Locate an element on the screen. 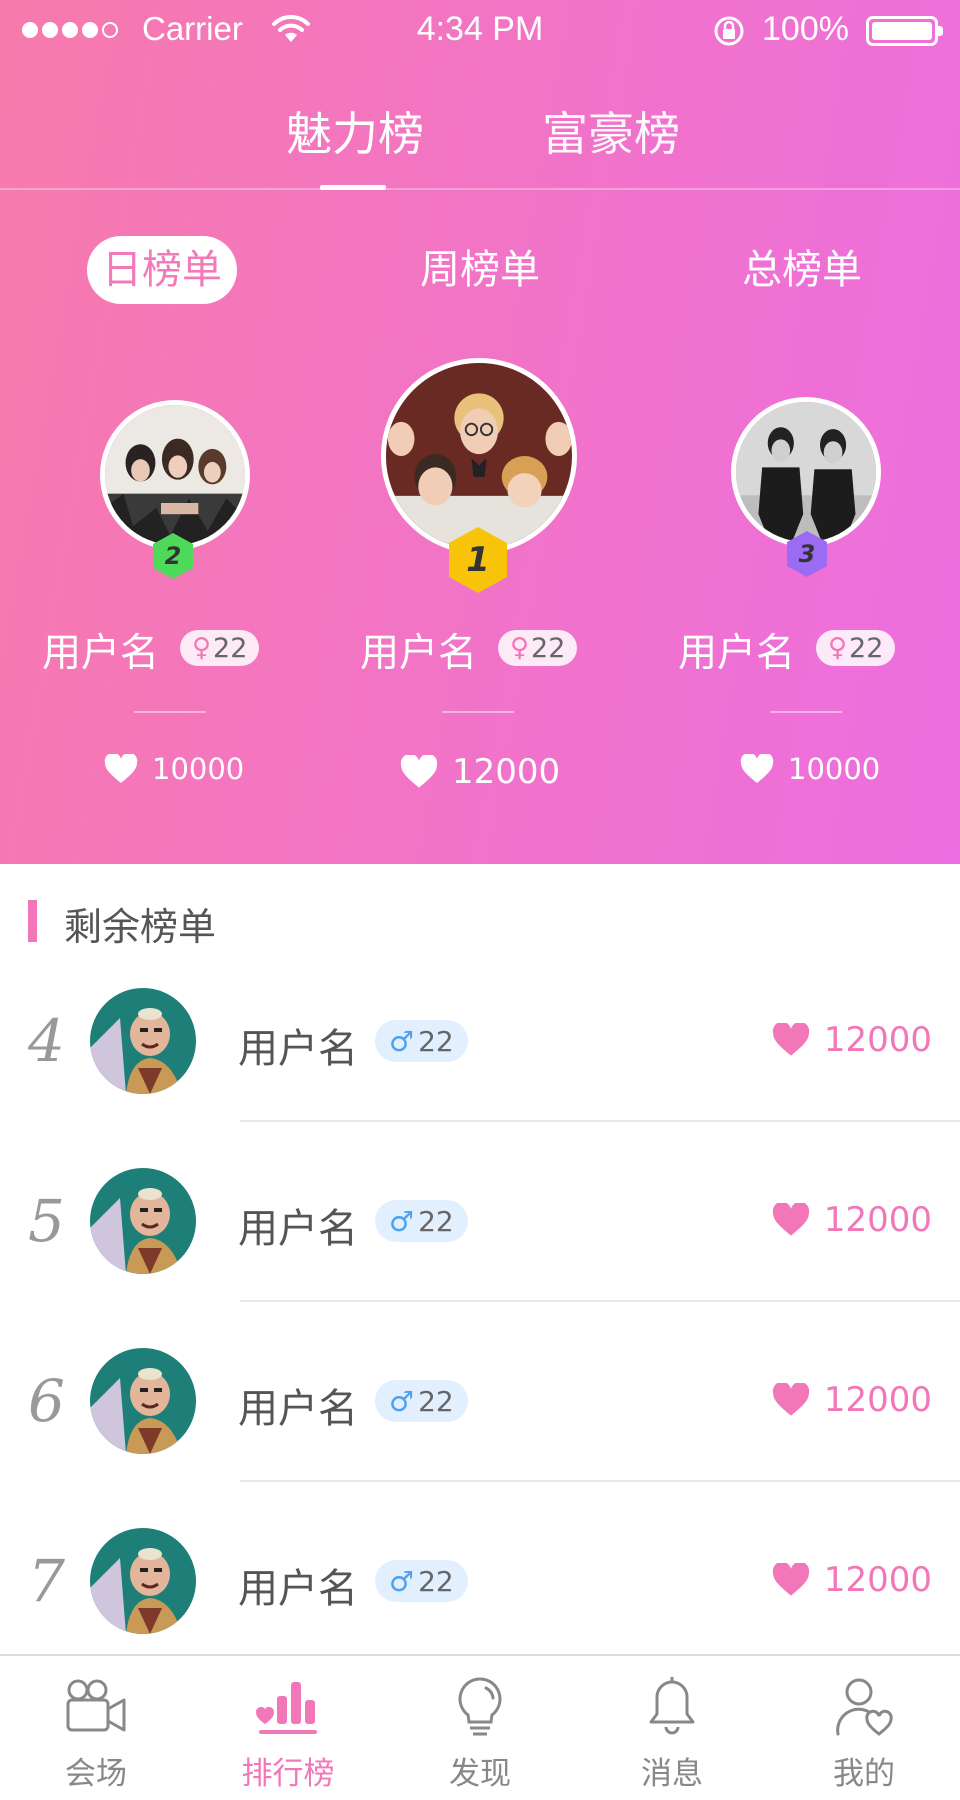  list-item: 6 用户名 ♂ 22 12000 is located at coordinates (480, 1400).